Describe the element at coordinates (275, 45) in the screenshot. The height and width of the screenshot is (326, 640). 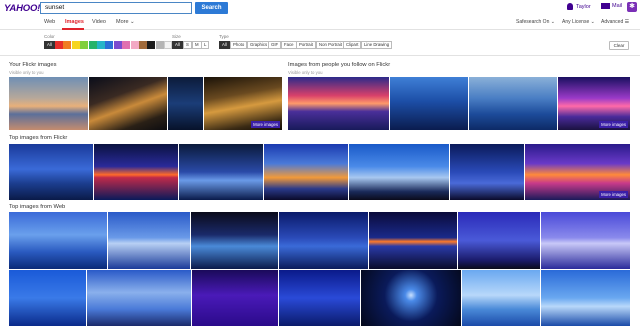
I see `type-gif-chip: GIF` at that location.